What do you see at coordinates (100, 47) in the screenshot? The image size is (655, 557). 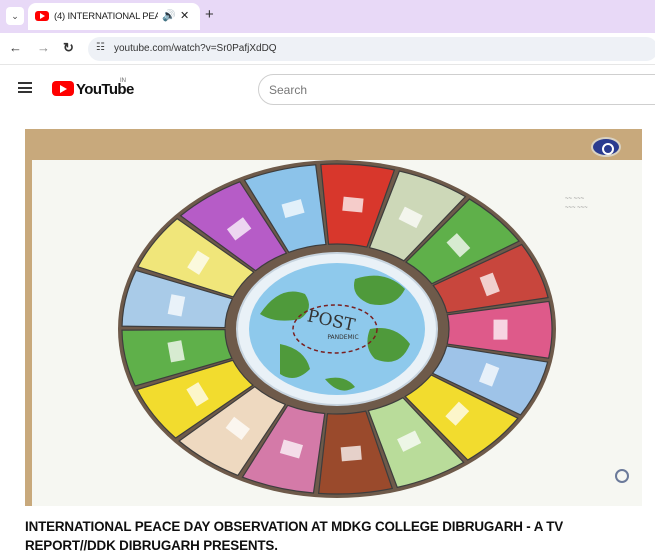 I see `site-info-icon: ☷` at bounding box center [100, 47].